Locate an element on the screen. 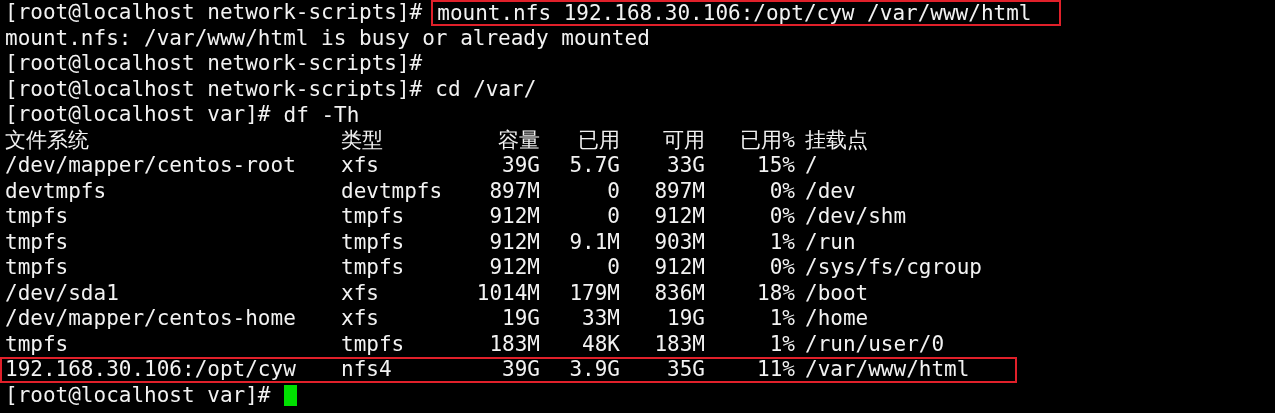  table-cell-text: /dev is located at coordinates (830, 191).